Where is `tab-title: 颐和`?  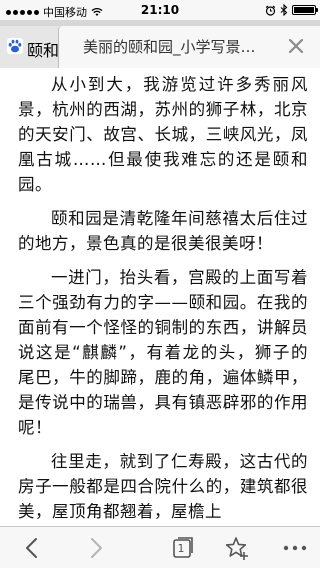
tab-title: 颐和 is located at coordinates (43, 50).